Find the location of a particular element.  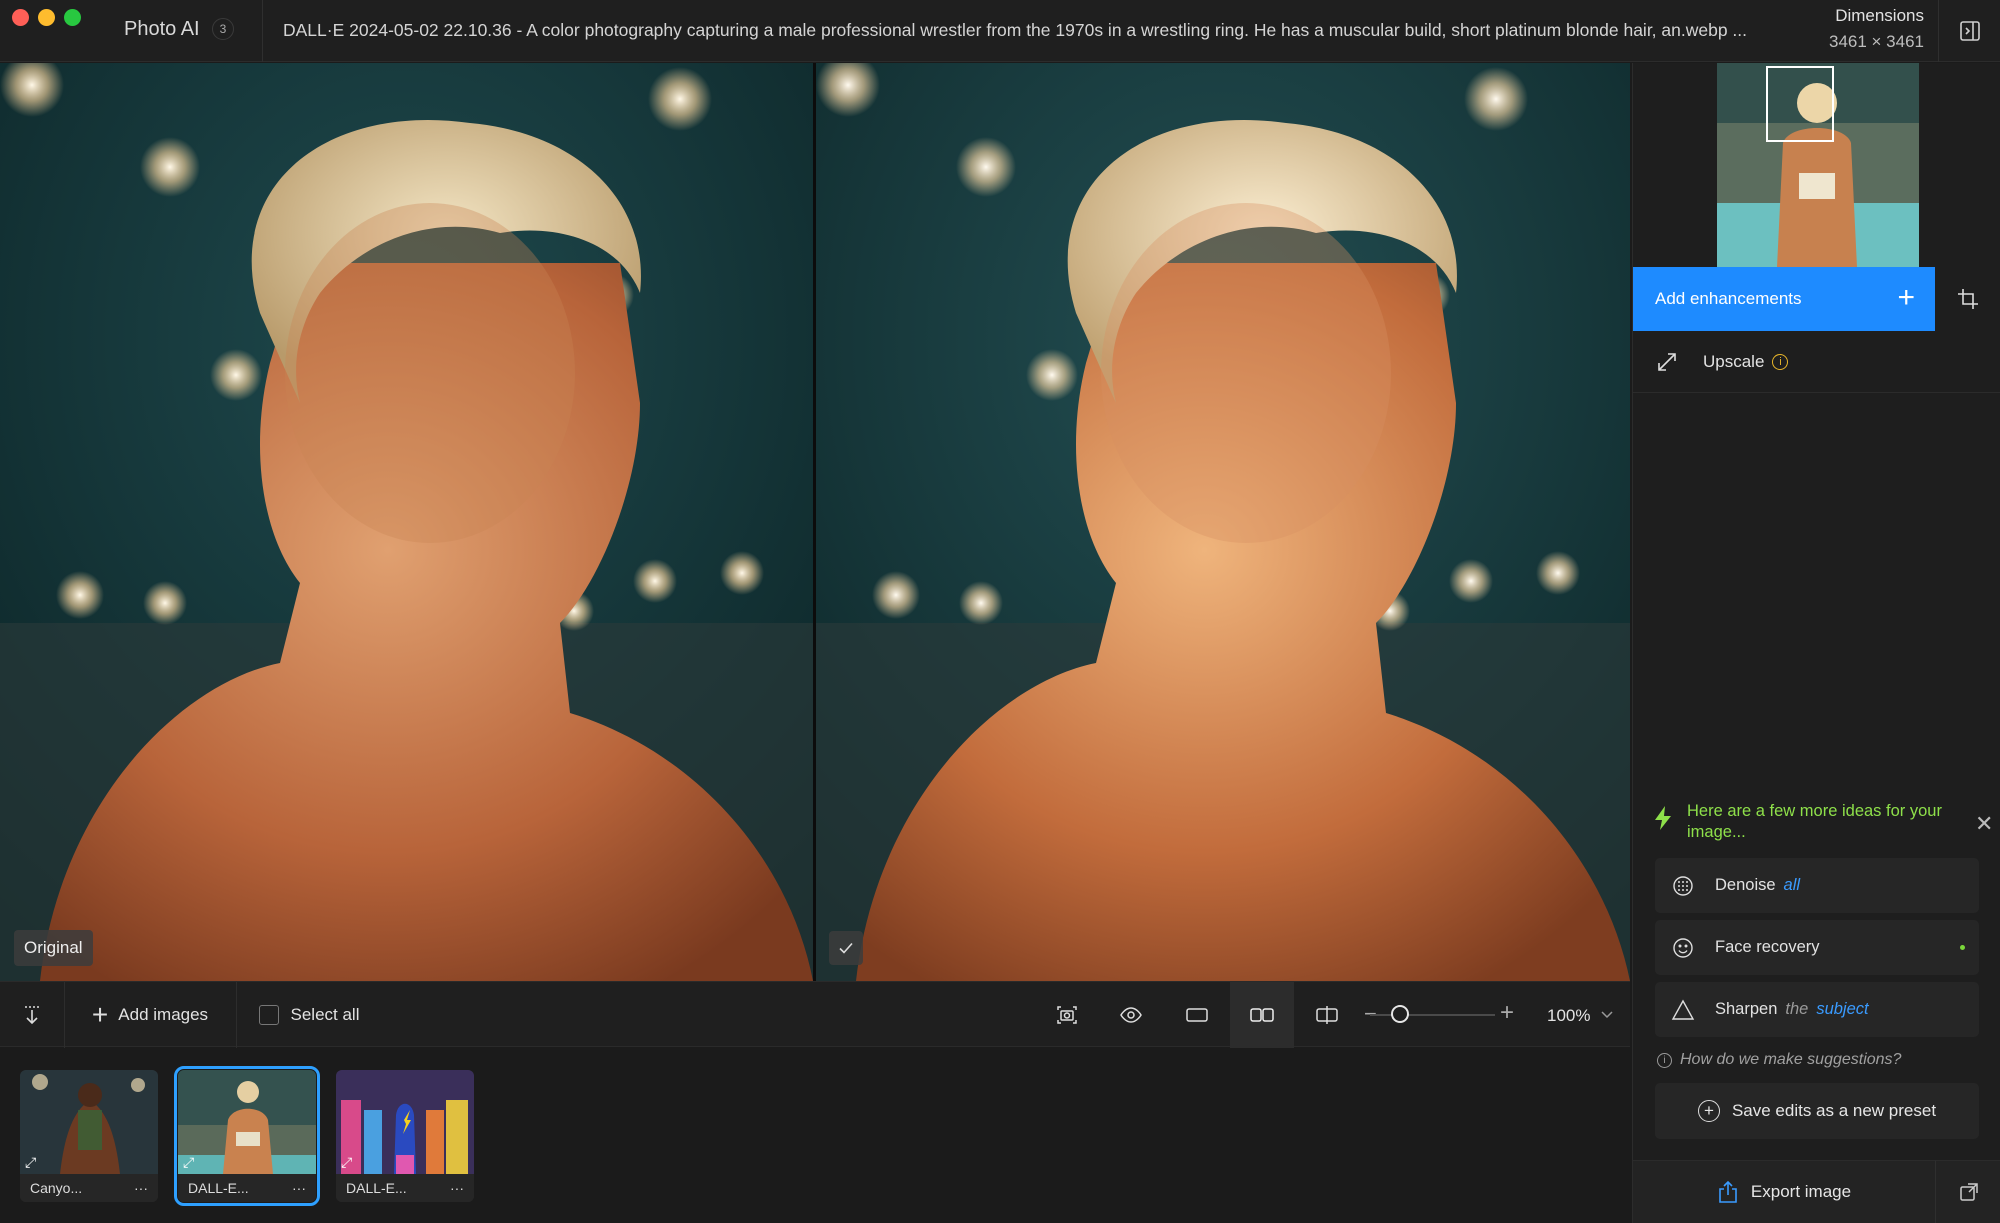

sidebar-toggle-icon is located at coordinates (1969, 31).